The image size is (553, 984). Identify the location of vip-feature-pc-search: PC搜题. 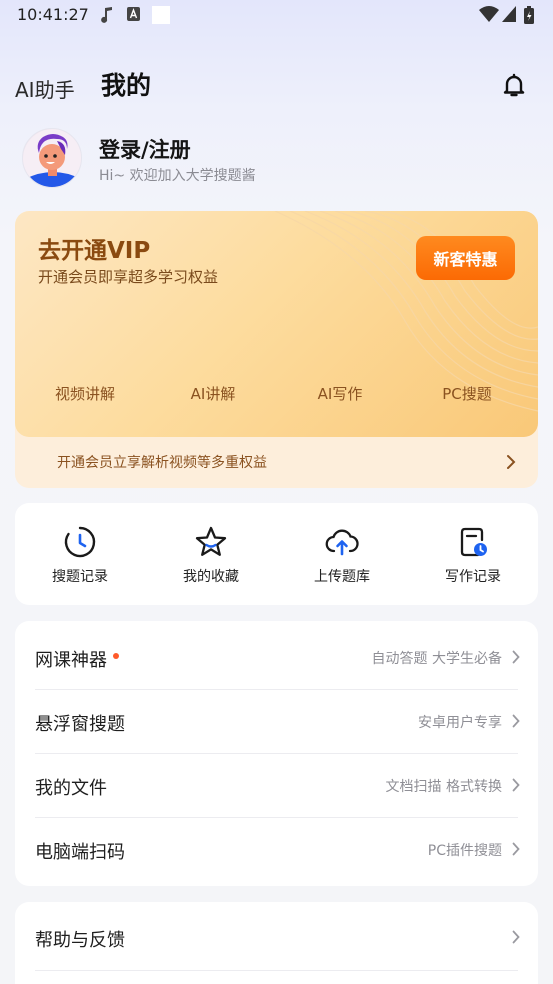
(467, 394).